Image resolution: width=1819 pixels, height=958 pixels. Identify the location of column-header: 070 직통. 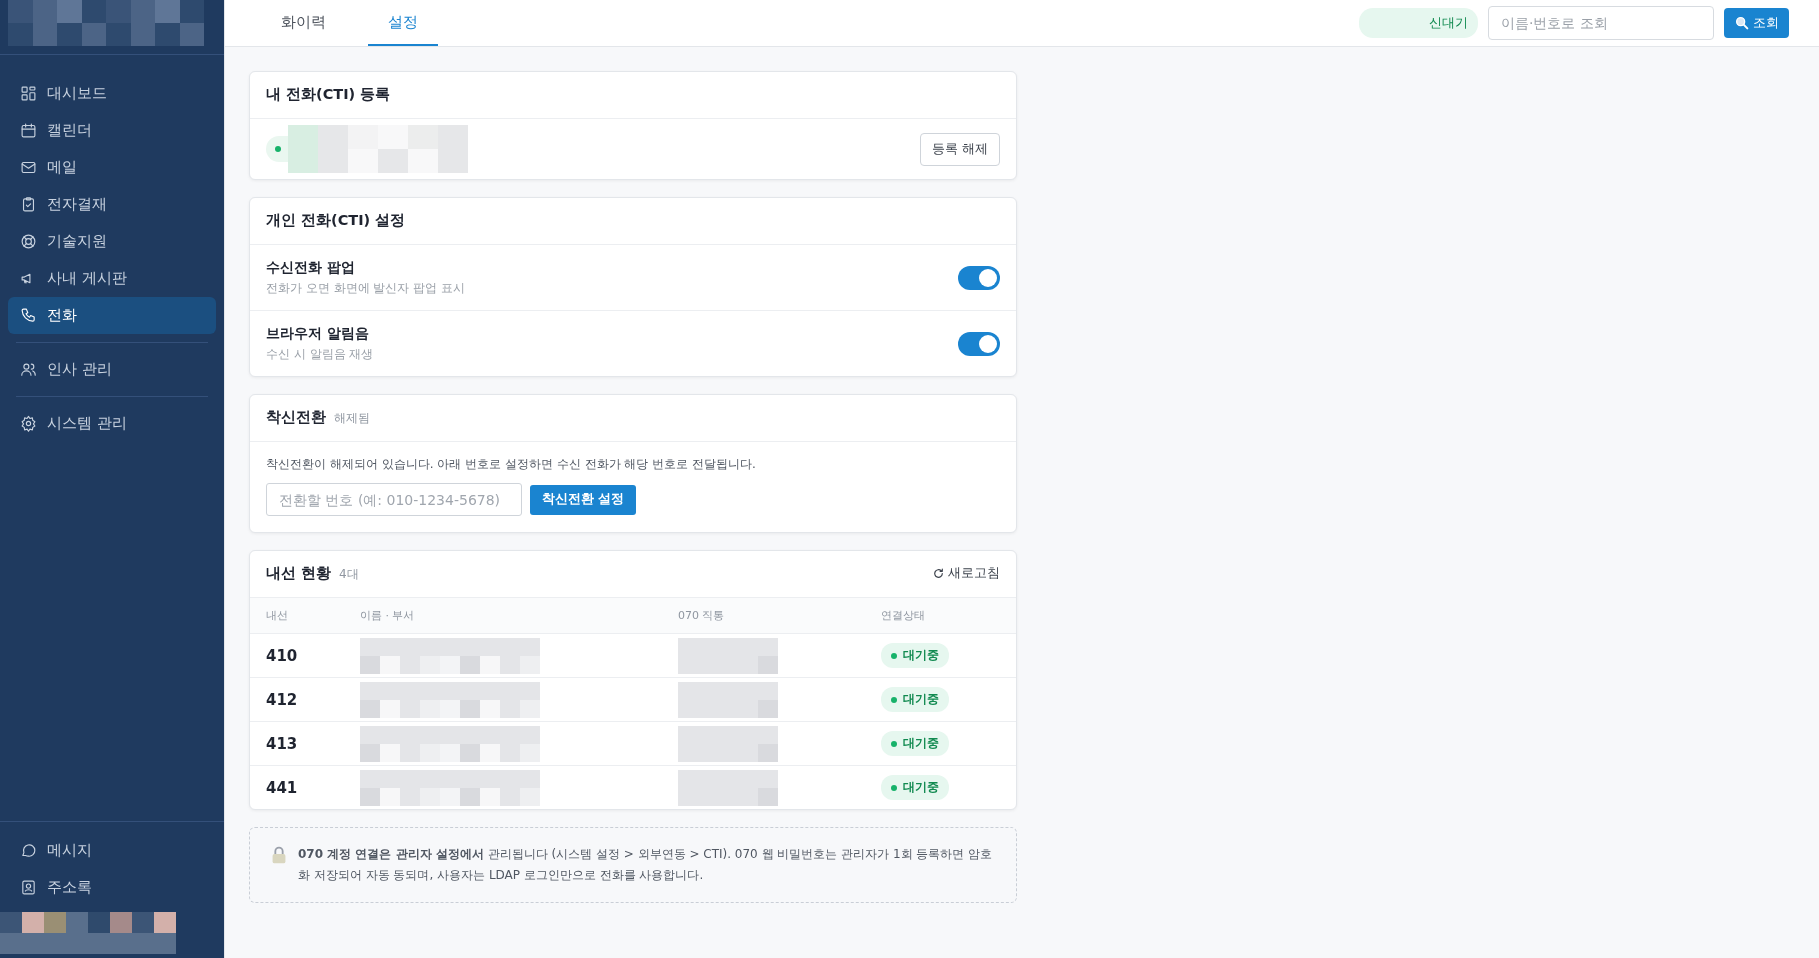
(702, 615).